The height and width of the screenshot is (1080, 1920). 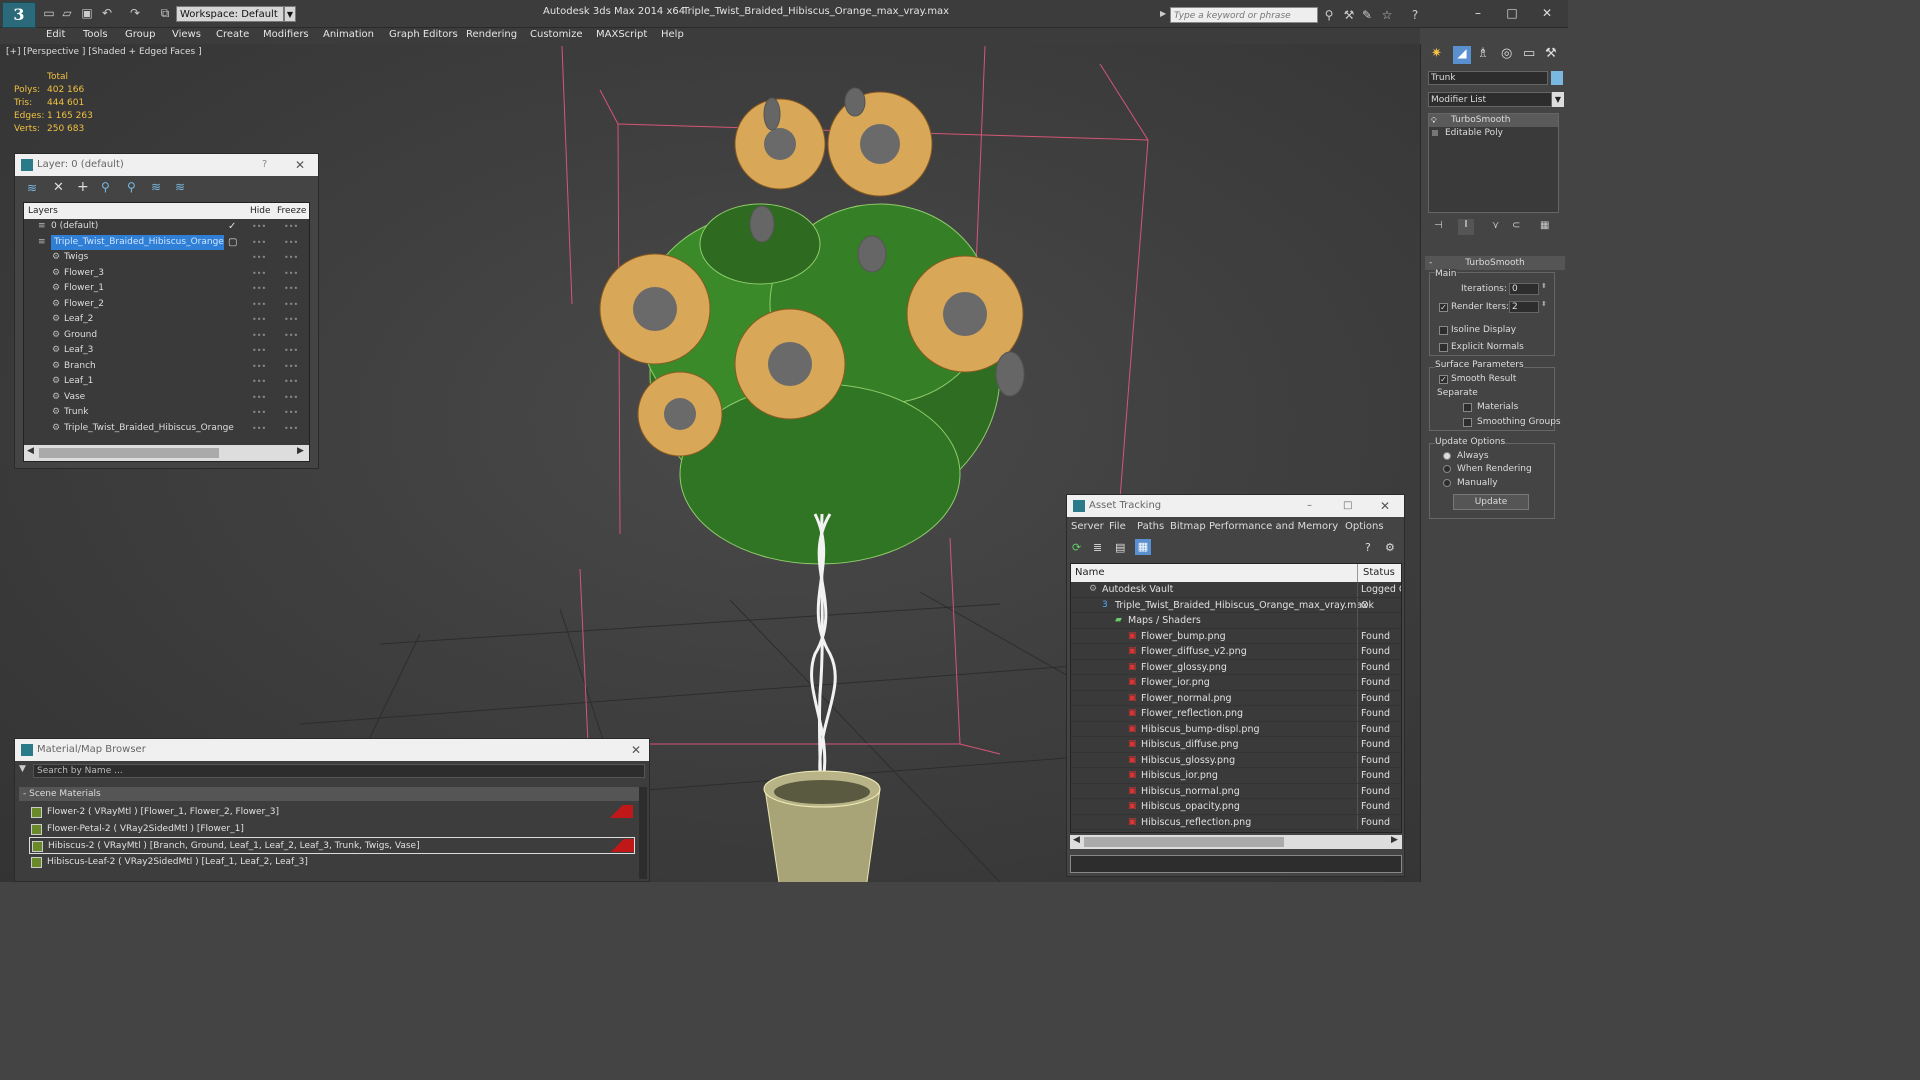 What do you see at coordinates (166, 382) in the screenshot?
I see `layer-row: ⚙ Leaf_1 ••• •••` at bounding box center [166, 382].